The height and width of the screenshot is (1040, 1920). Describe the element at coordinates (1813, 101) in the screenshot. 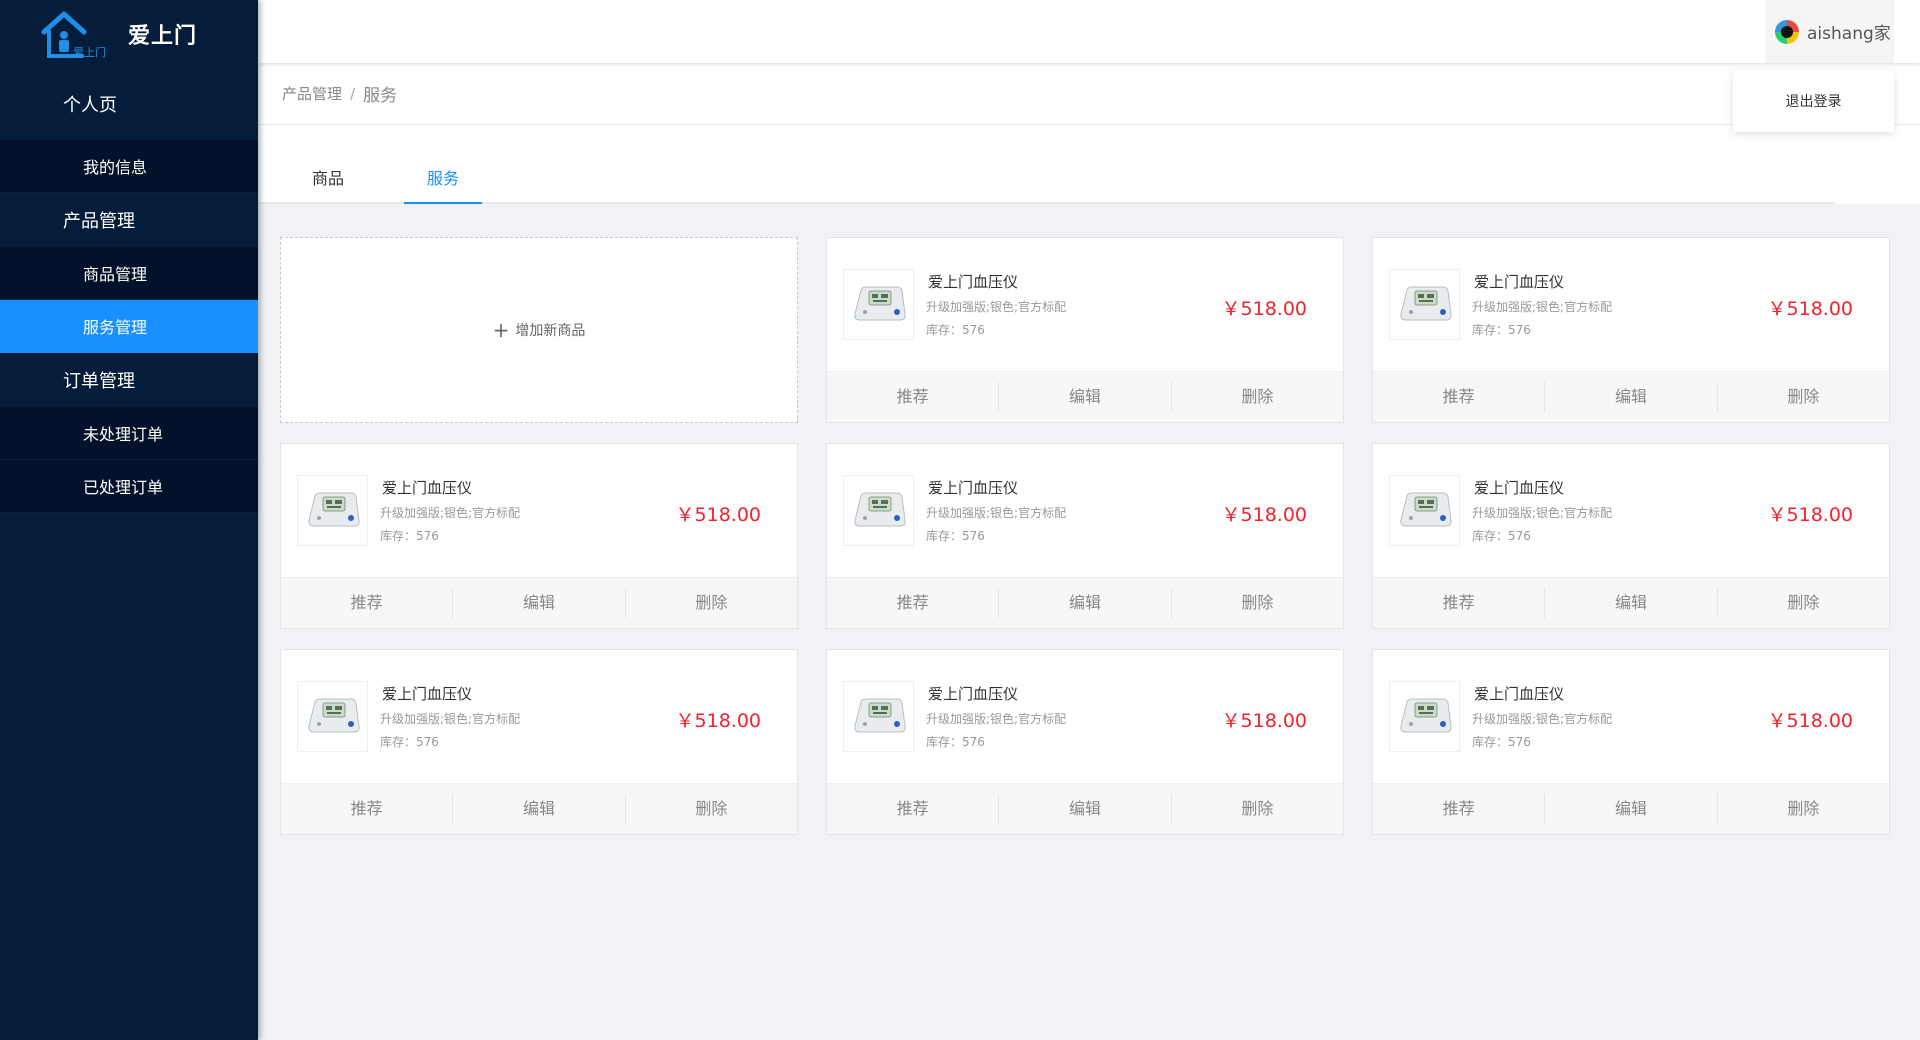

I see `logout-menu-item: 退出登录` at that location.